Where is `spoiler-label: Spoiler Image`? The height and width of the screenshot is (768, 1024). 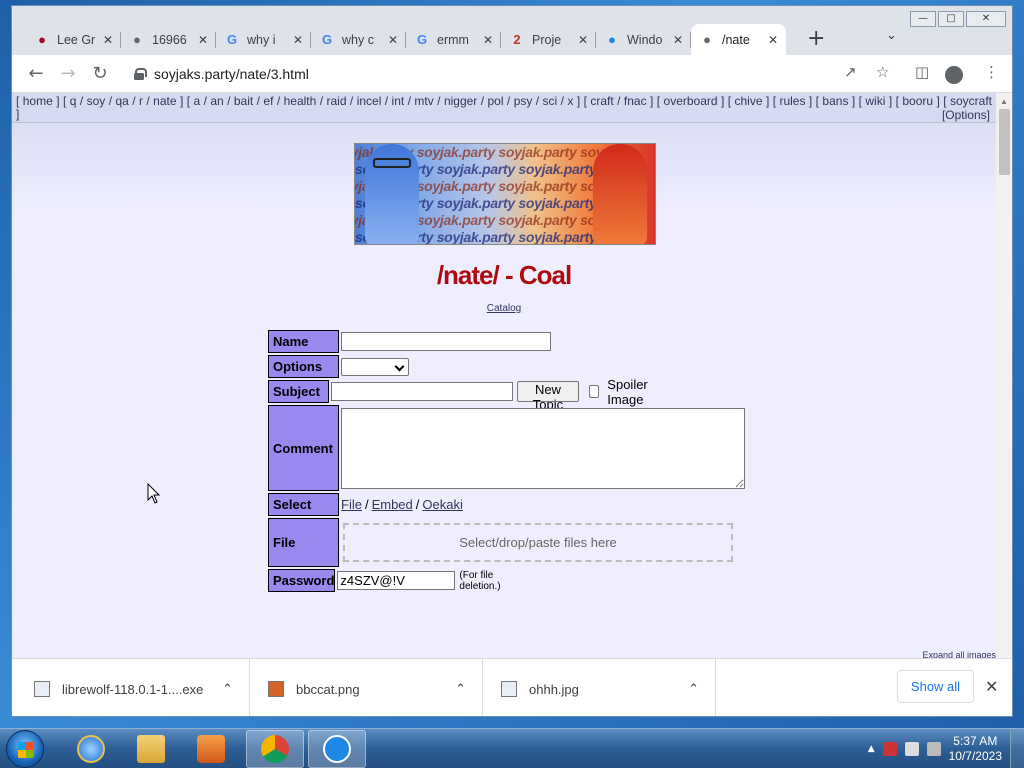
spoiler-label: Spoiler Image is located at coordinates (627, 391).